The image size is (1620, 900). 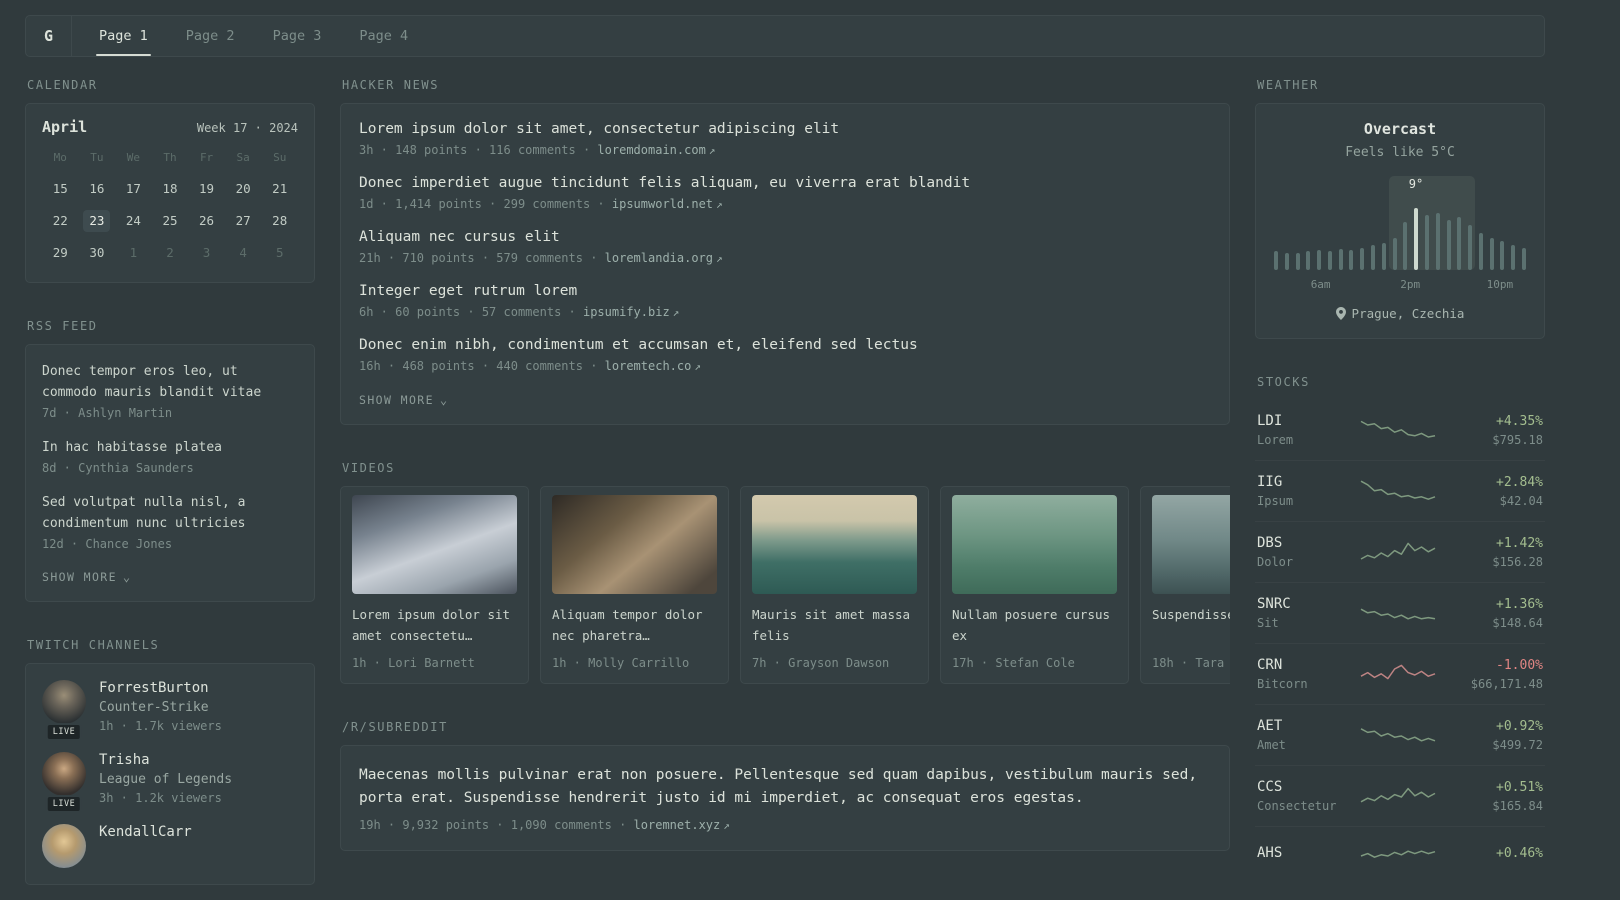 What do you see at coordinates (1191, 626) in the screenshot?
I see `video-title: Suspendisse diam` at bounding box center [1191, 626].